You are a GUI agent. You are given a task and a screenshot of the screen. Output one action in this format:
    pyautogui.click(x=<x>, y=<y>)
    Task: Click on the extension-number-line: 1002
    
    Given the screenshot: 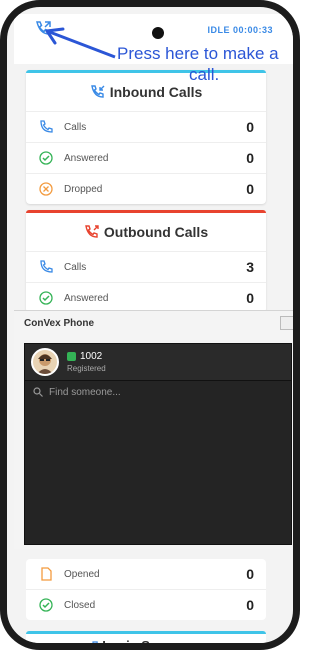 What is the action you would take?
    pyautogui.click(x=86, y=356)
    